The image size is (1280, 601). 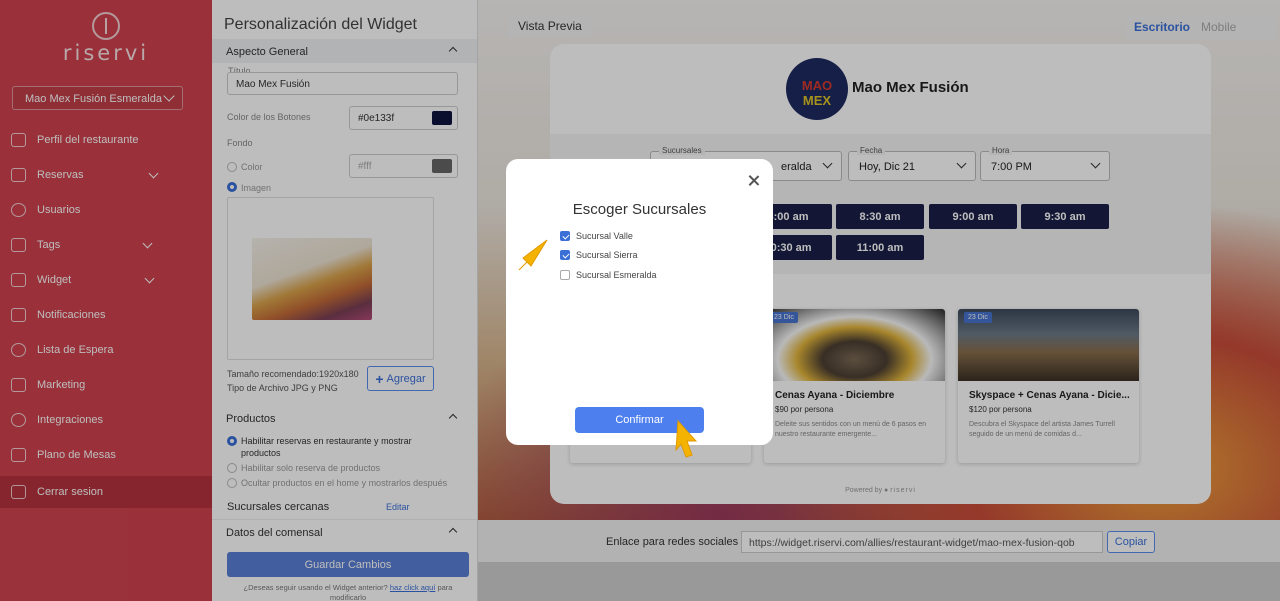 I want to click on close-icon, so click(x=754, y=181).